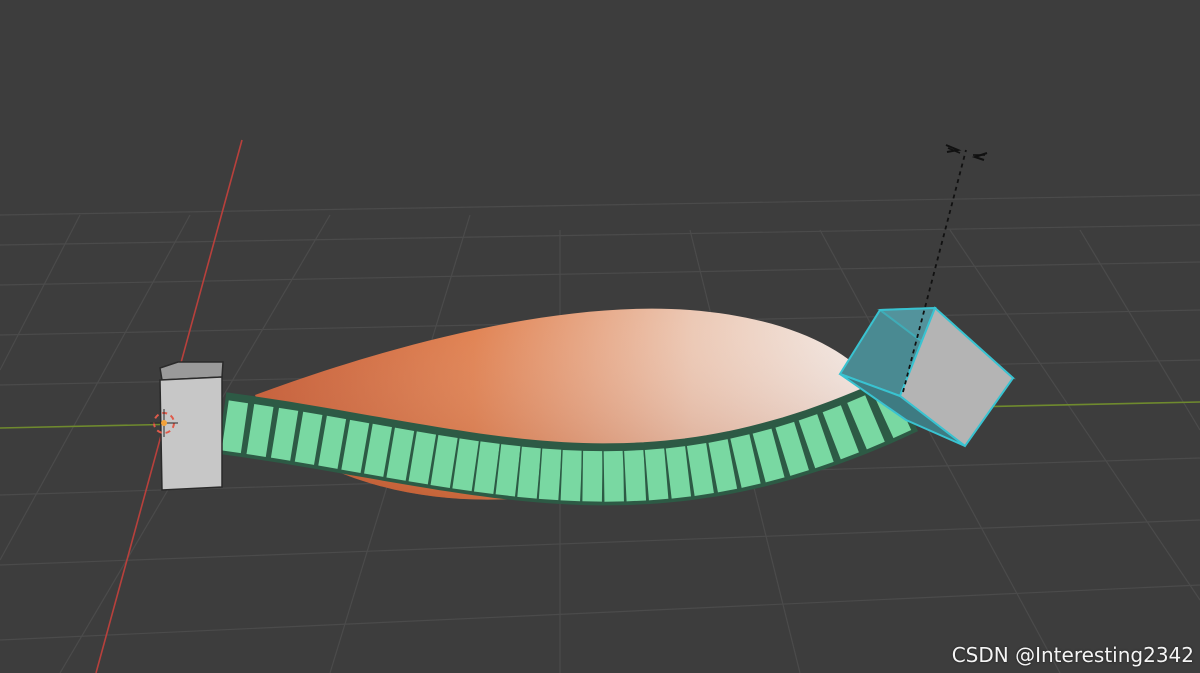  I want to click on watermark-label: CSDN @Interesting2342, so click(1072, 655).